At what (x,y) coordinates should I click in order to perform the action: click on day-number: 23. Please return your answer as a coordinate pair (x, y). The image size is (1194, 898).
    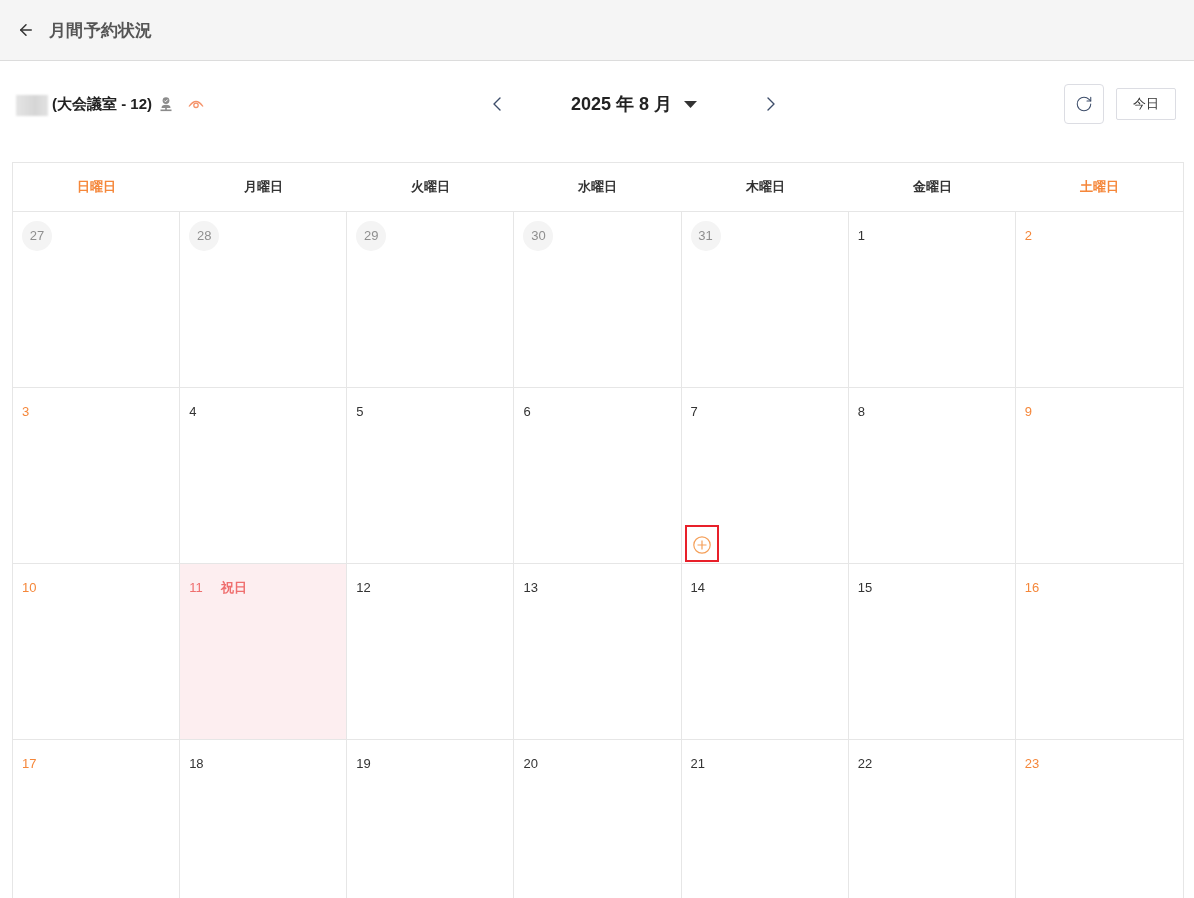
    Looking at the image, I should click on (1032, 764).